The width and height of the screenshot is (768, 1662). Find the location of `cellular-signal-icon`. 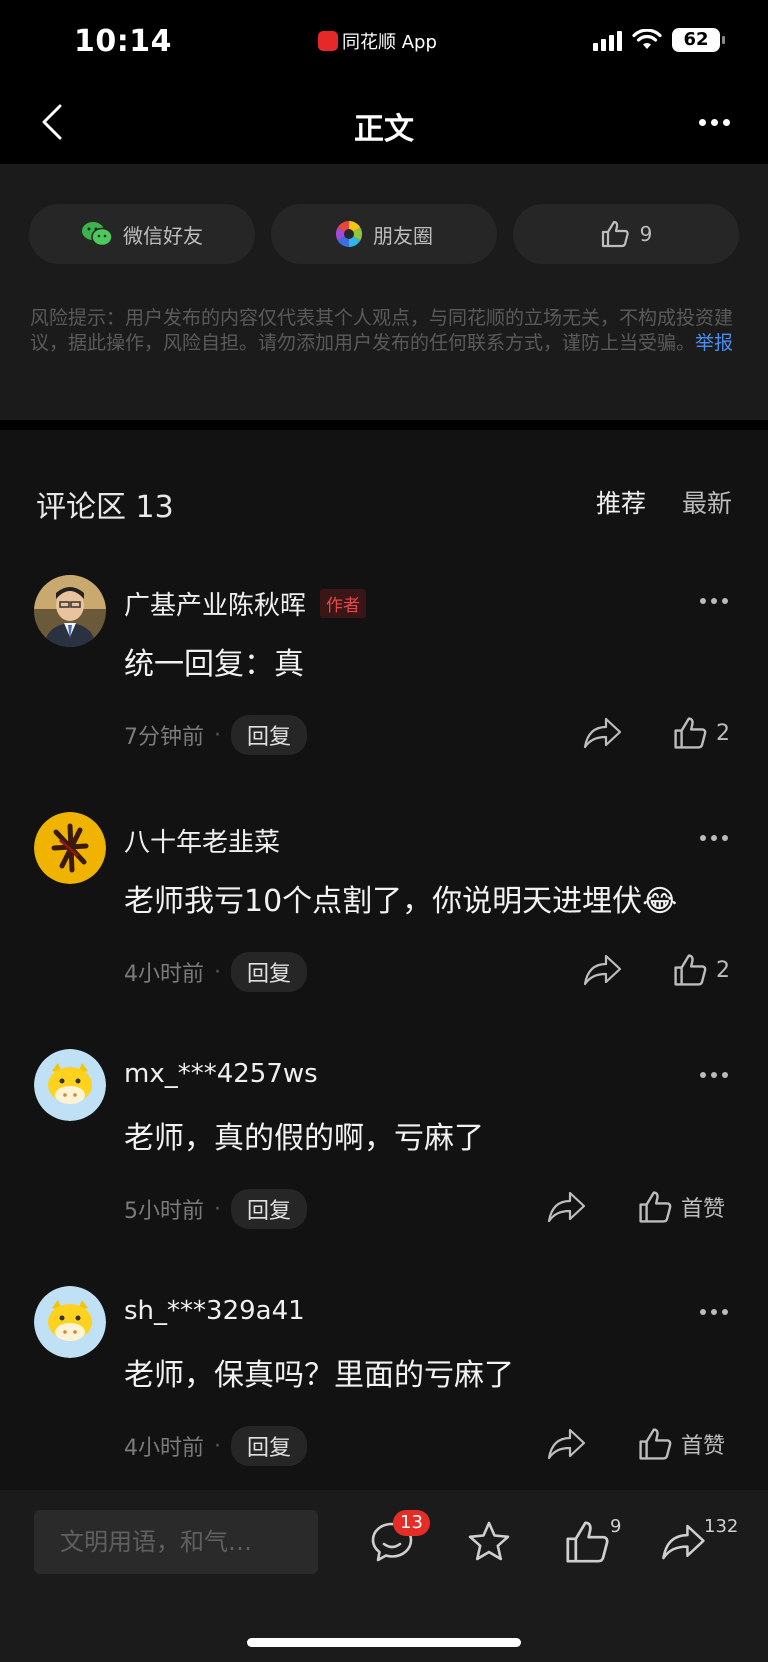

cellular-signal-icon is located at coordinates (607, 40).